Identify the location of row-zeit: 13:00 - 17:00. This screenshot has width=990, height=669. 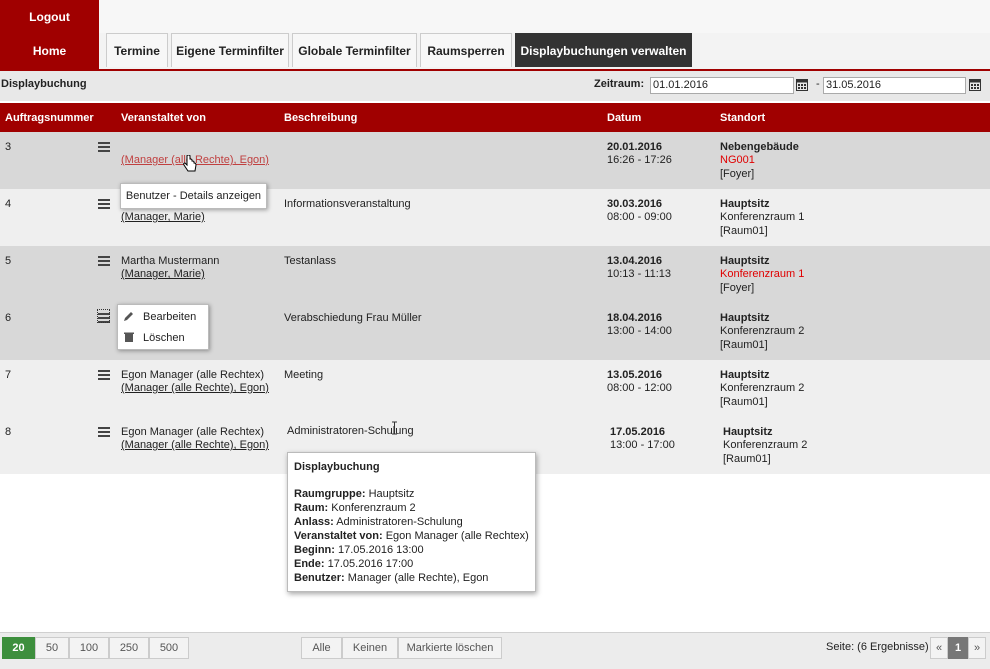
(642, 445).